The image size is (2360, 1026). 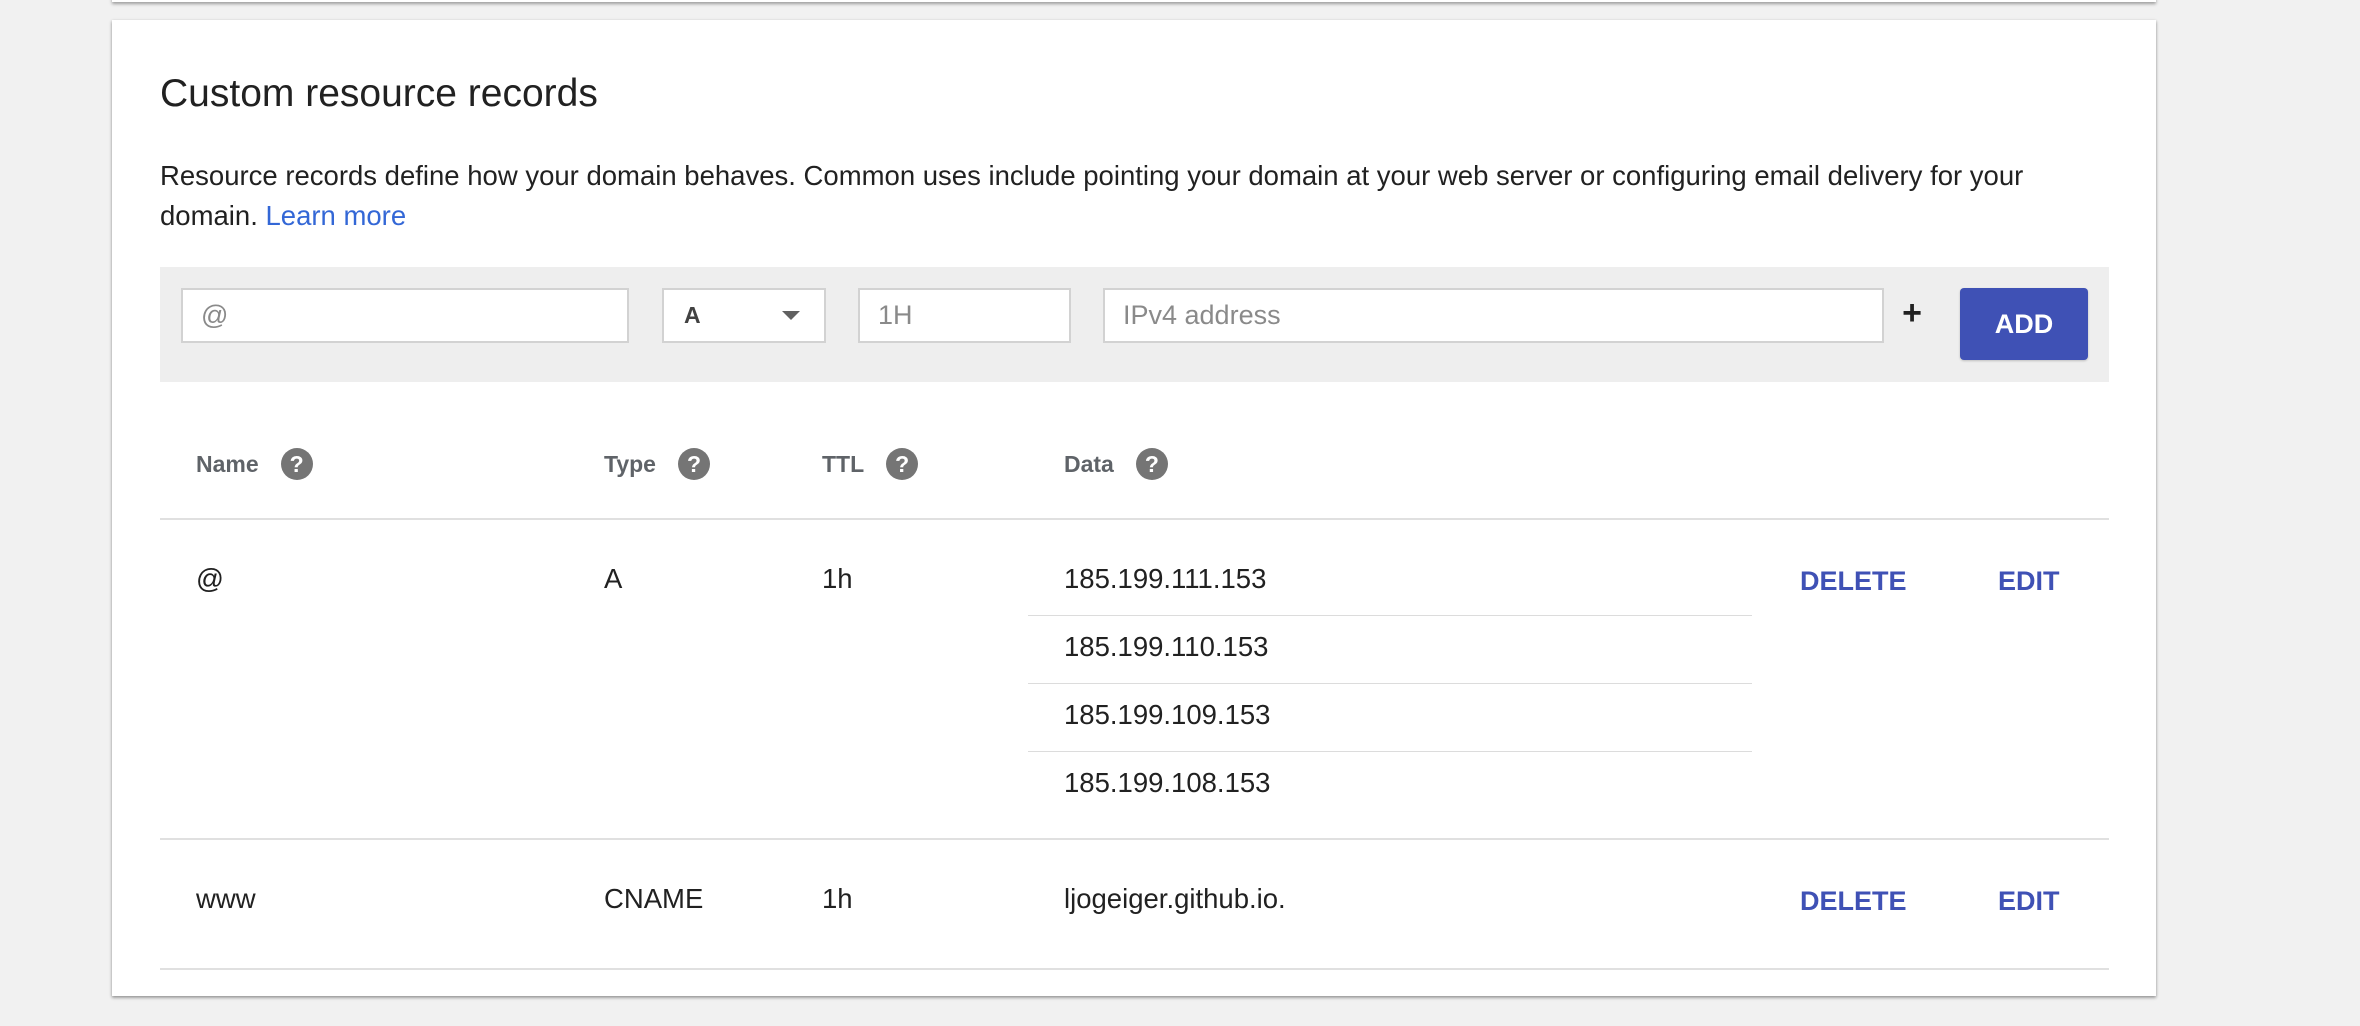 What do you see at coordinates (692, 315) in the screenshot?
I see `type-select-value: A` at bounding box center [692, 315].